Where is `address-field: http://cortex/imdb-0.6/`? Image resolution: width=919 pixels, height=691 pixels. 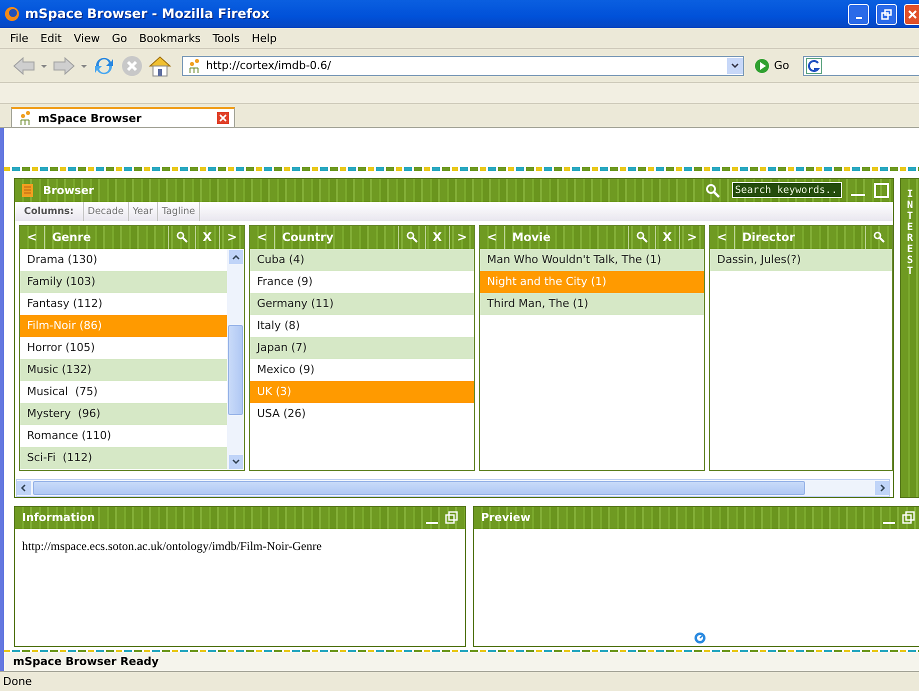 address-field: http://cortex/imdb-0.6/ is located at coordinates (463, 66).